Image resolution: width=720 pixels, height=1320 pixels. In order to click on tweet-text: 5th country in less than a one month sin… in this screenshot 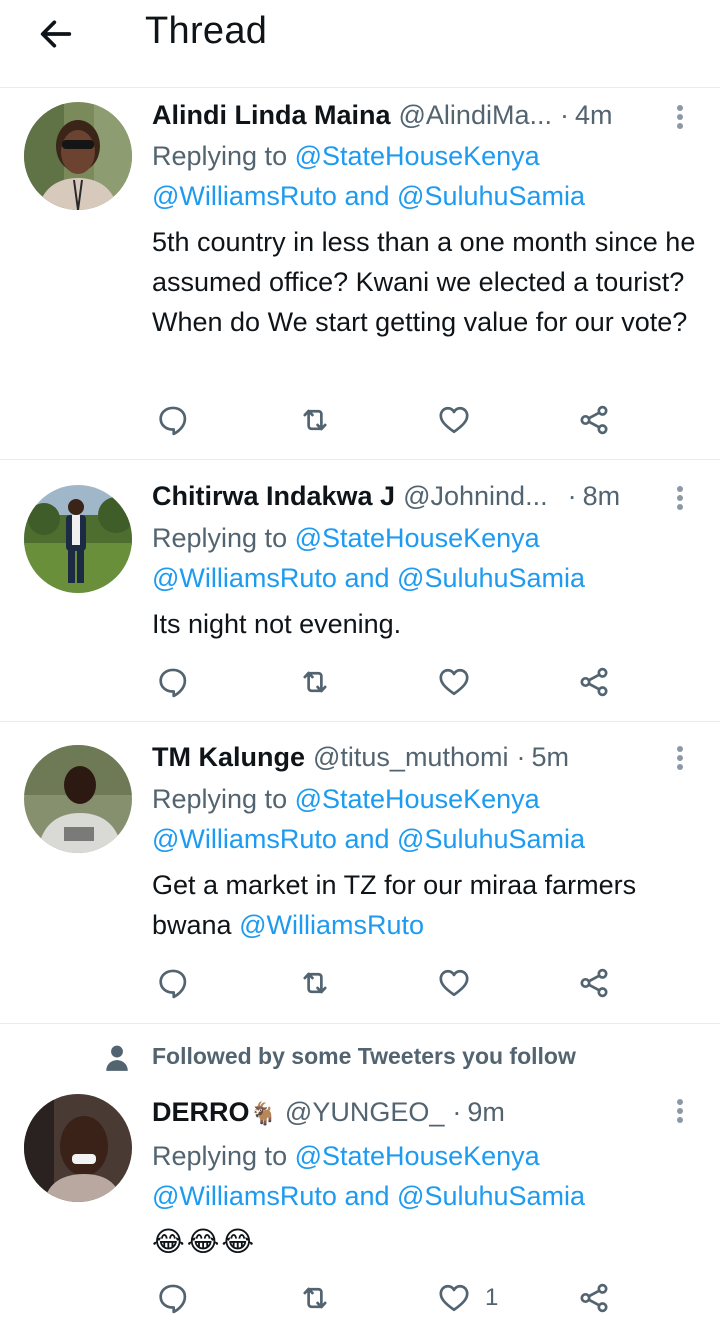, I will do `click(424, 282)`.